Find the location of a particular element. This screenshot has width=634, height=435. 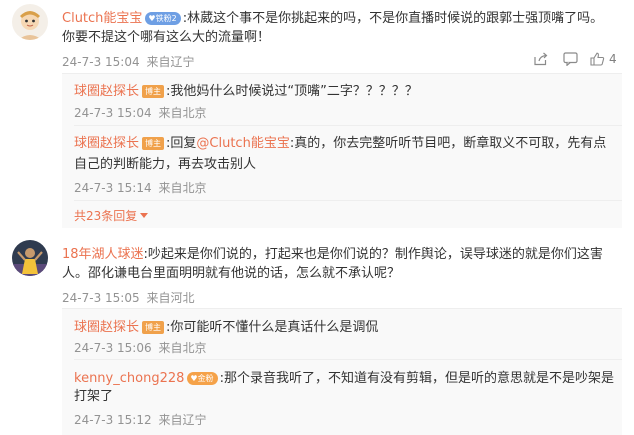

like-count: 4 is located at coordinates (613, 59).